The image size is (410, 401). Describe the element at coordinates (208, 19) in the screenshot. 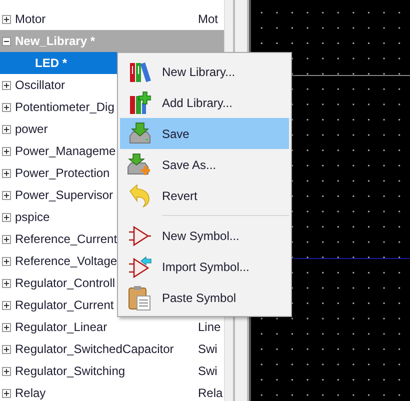

I see `library-description: Mot` at that location.